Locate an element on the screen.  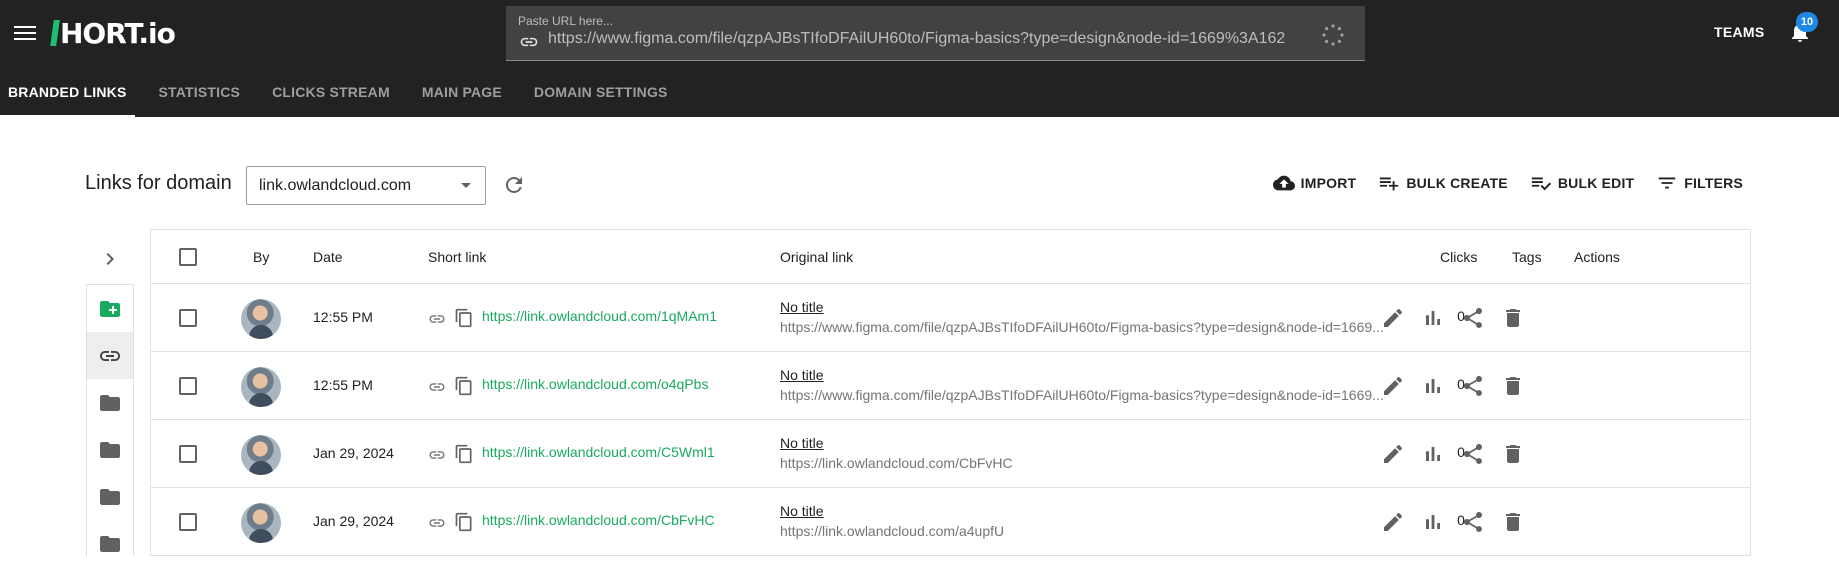
bulk-edit-label: BULK EDIT is located at coordinates (1596, 183).